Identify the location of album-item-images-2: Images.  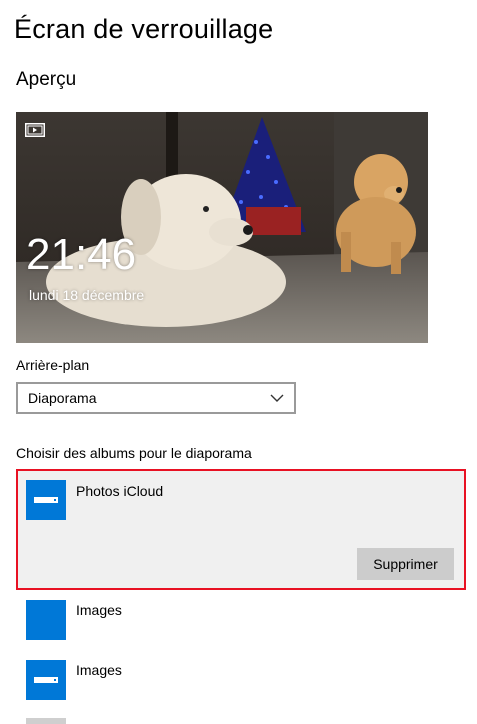
(239, 680).